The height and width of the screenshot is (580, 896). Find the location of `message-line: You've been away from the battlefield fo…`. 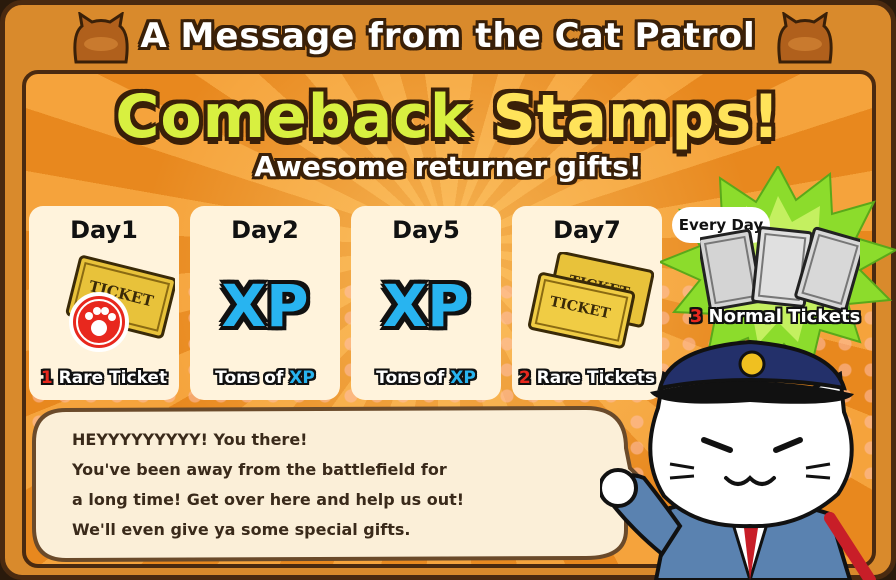

message-line: You've been away from the battlefield fo… is located at coordinates (259, 469).